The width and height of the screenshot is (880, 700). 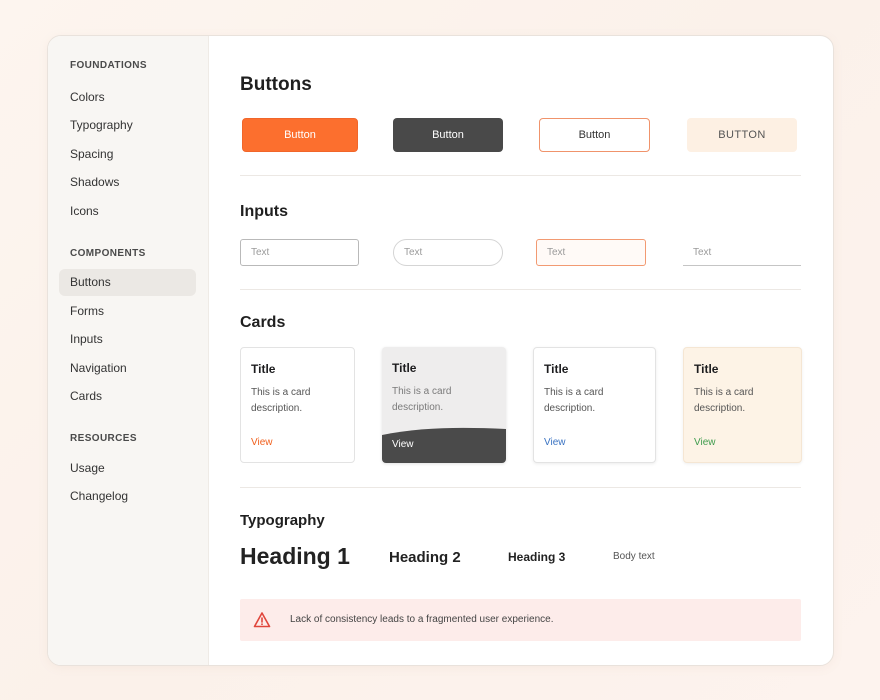 I want to click on warning-icon, so click(x=262, y=620).